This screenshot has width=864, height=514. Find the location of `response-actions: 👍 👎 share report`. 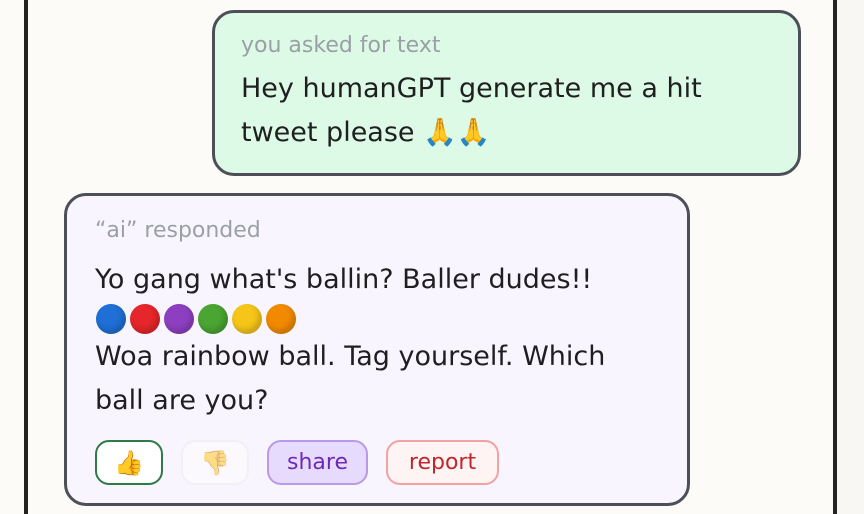

response-actions: 👍 👎 share report is located at coordinates (297, 462).